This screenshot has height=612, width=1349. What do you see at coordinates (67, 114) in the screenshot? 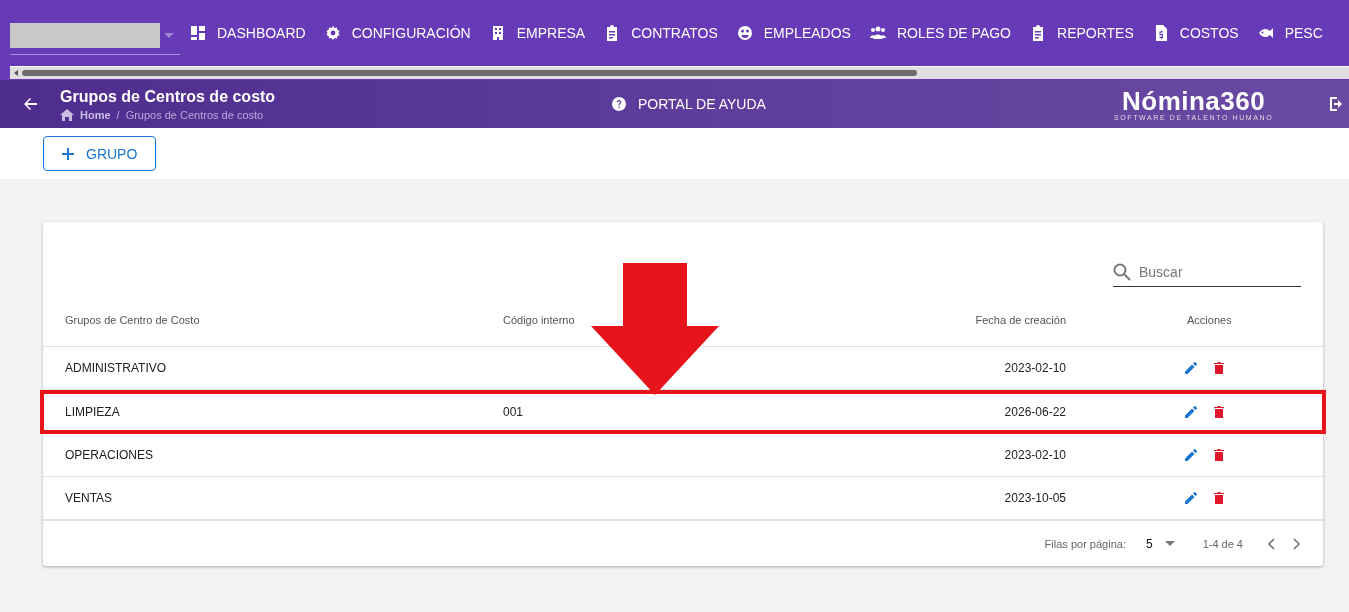
I see `home-icon` at bounding box center [67, 114].